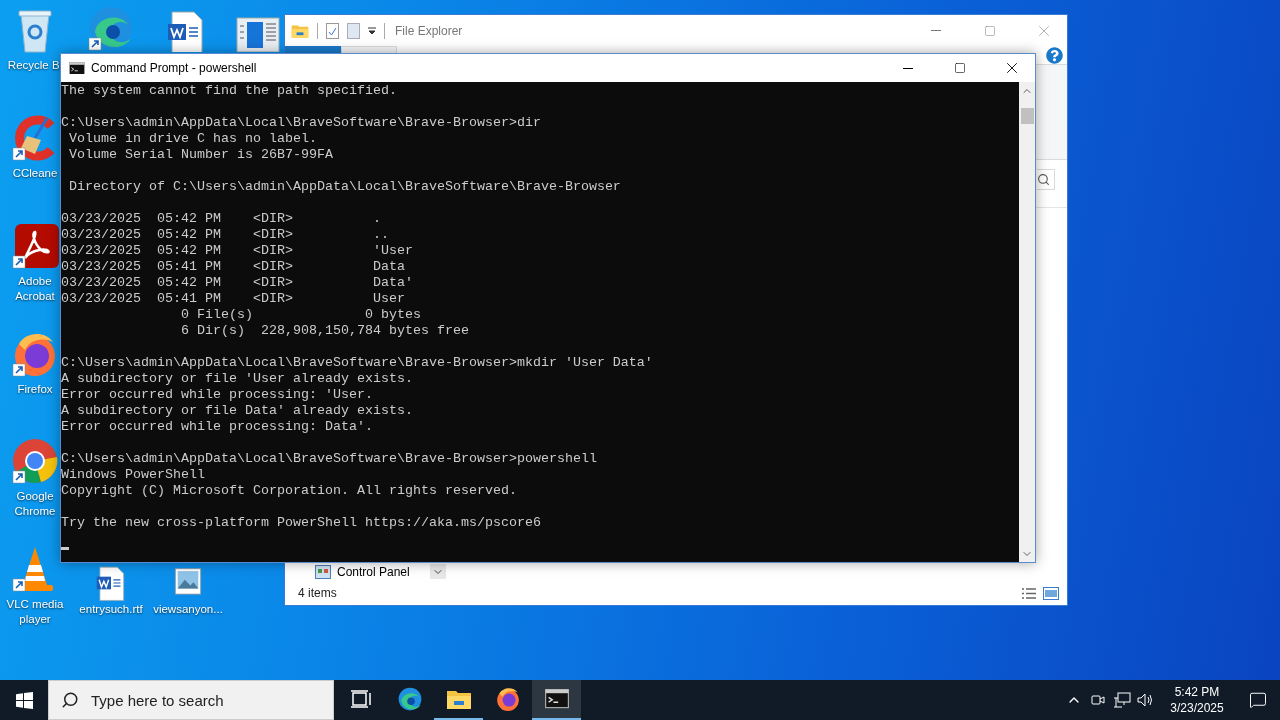  I want to click on desktop-icon-label: CCleane, so click(35, 173).